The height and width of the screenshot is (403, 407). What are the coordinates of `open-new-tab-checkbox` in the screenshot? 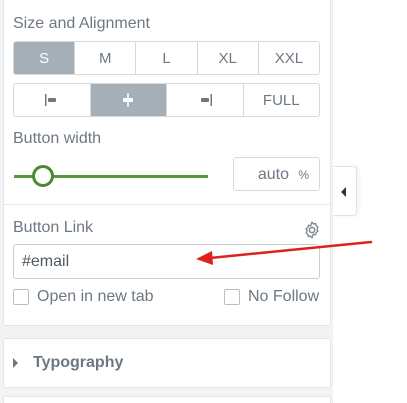 It's located at (21, 297).